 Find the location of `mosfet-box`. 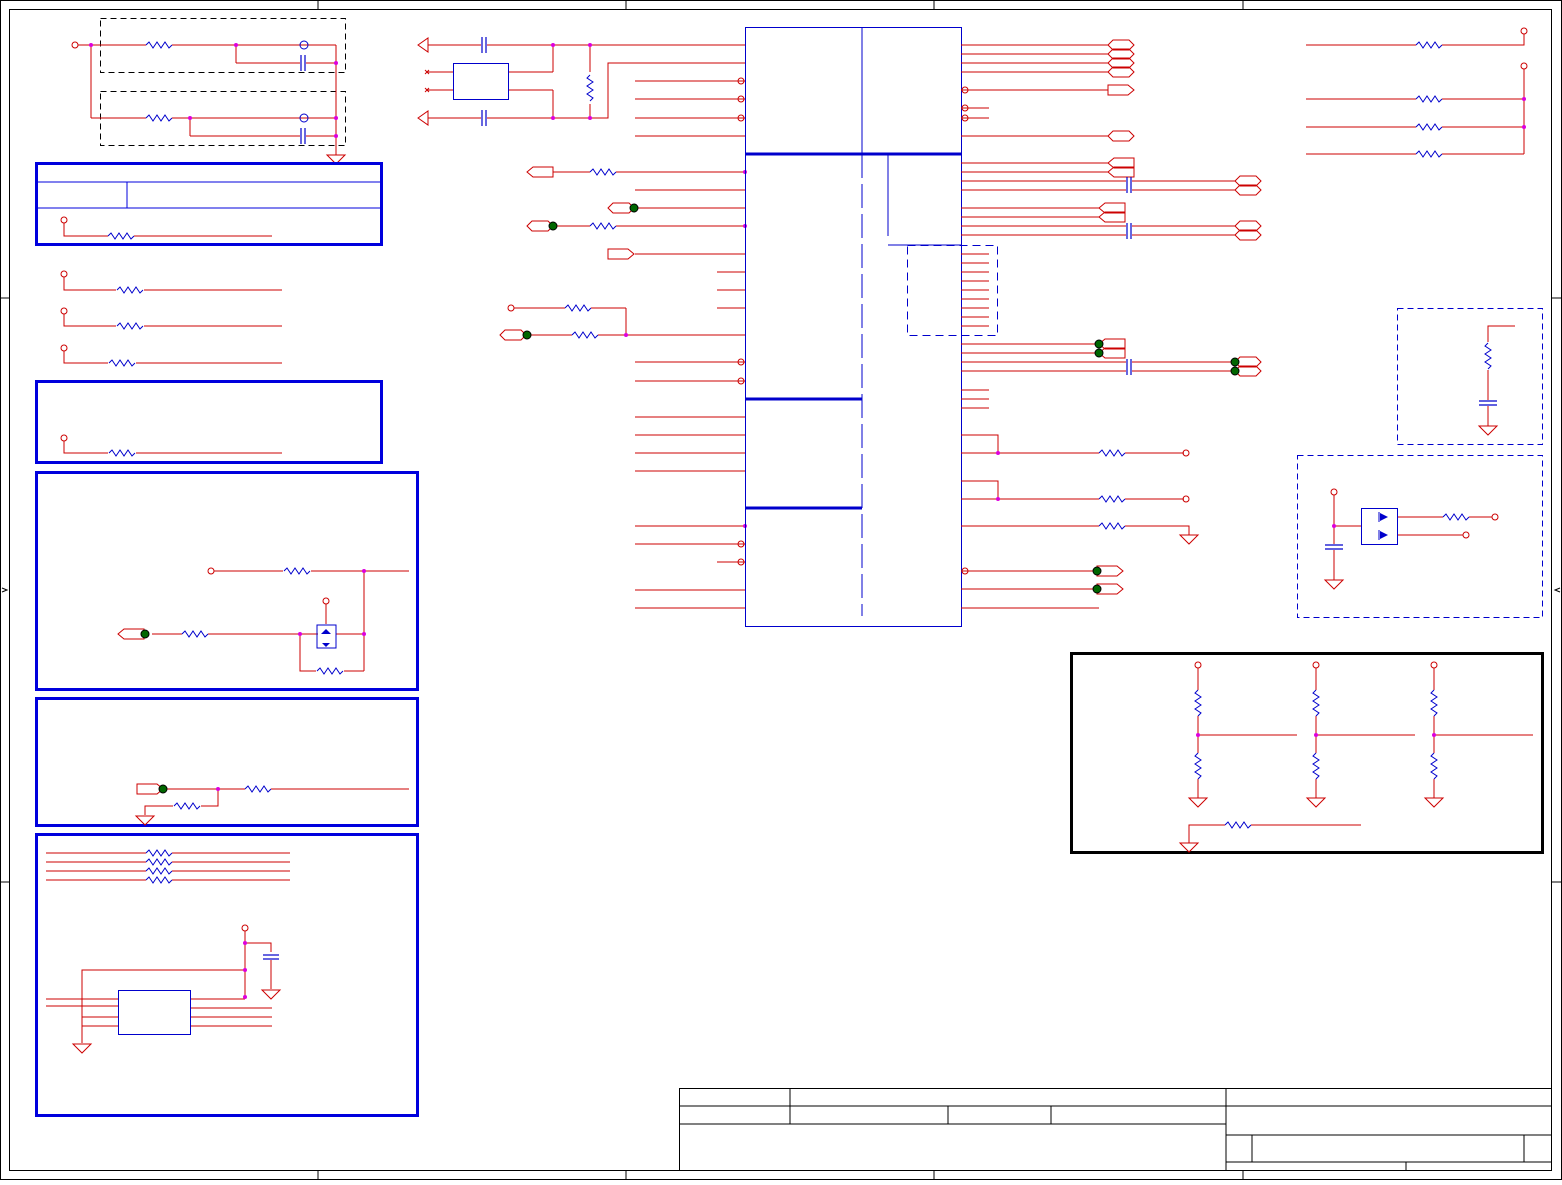

mosfet-box is located at coordinates (227, 581).